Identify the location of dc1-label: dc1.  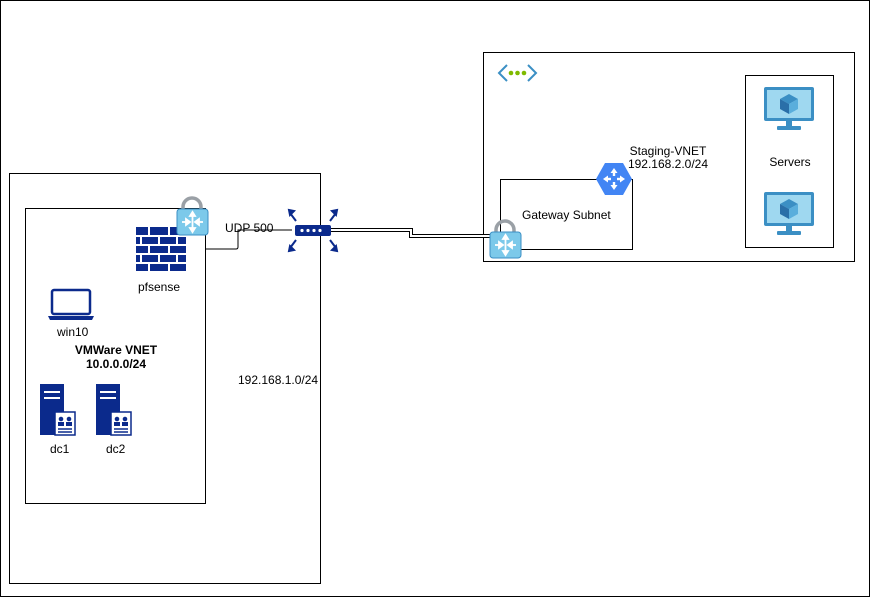
(60, 449).